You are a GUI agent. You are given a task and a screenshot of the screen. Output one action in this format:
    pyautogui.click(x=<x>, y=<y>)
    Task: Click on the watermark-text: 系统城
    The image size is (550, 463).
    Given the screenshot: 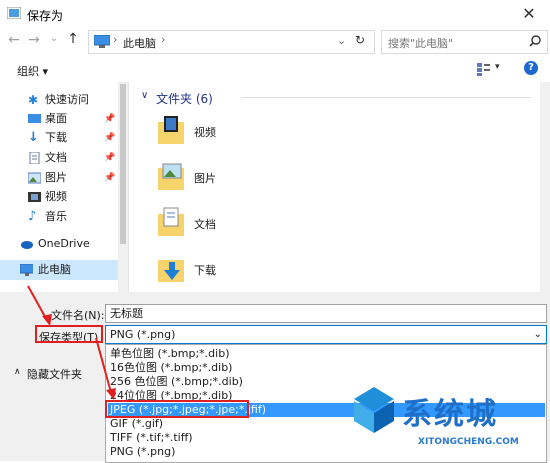 What is the action you would take?
    pyautogui.click(x=450, y=414)
    